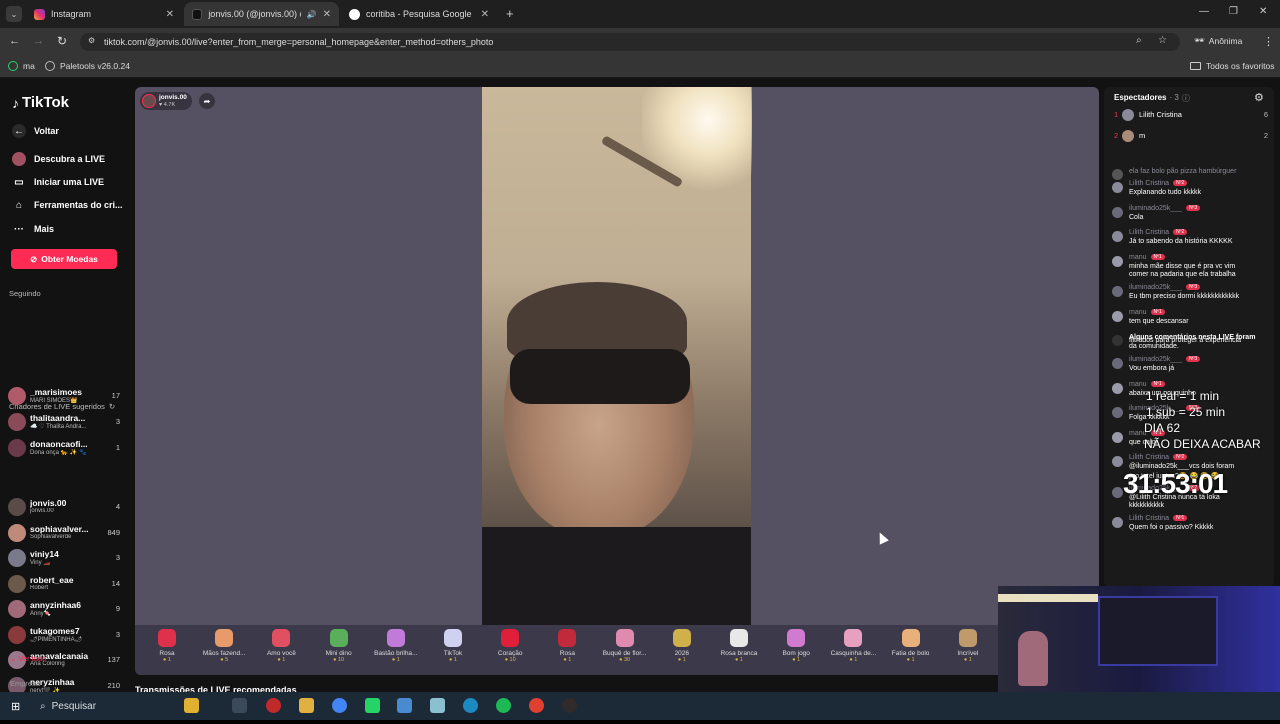  I want to click on new-tab-button: +, so click(510, 13).